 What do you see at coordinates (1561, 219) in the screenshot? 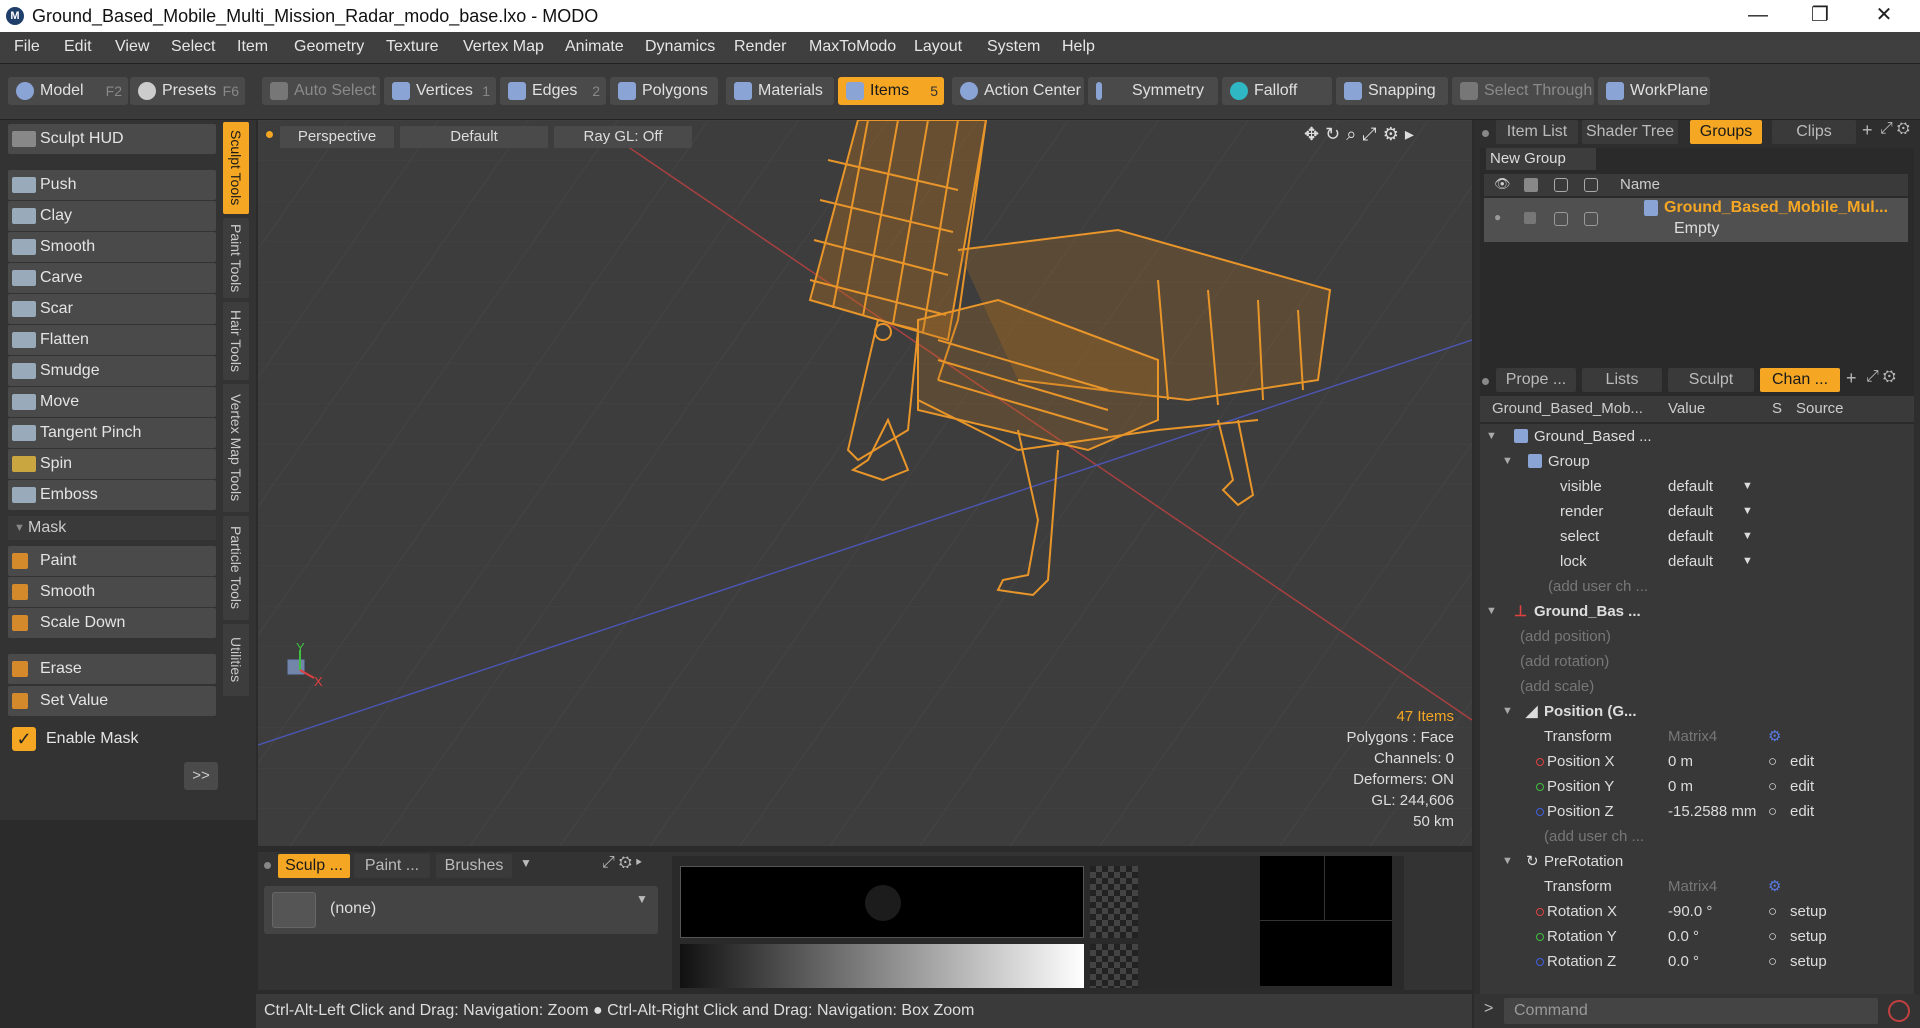
I see `select-toggle` at bounding box center [1561, 219].